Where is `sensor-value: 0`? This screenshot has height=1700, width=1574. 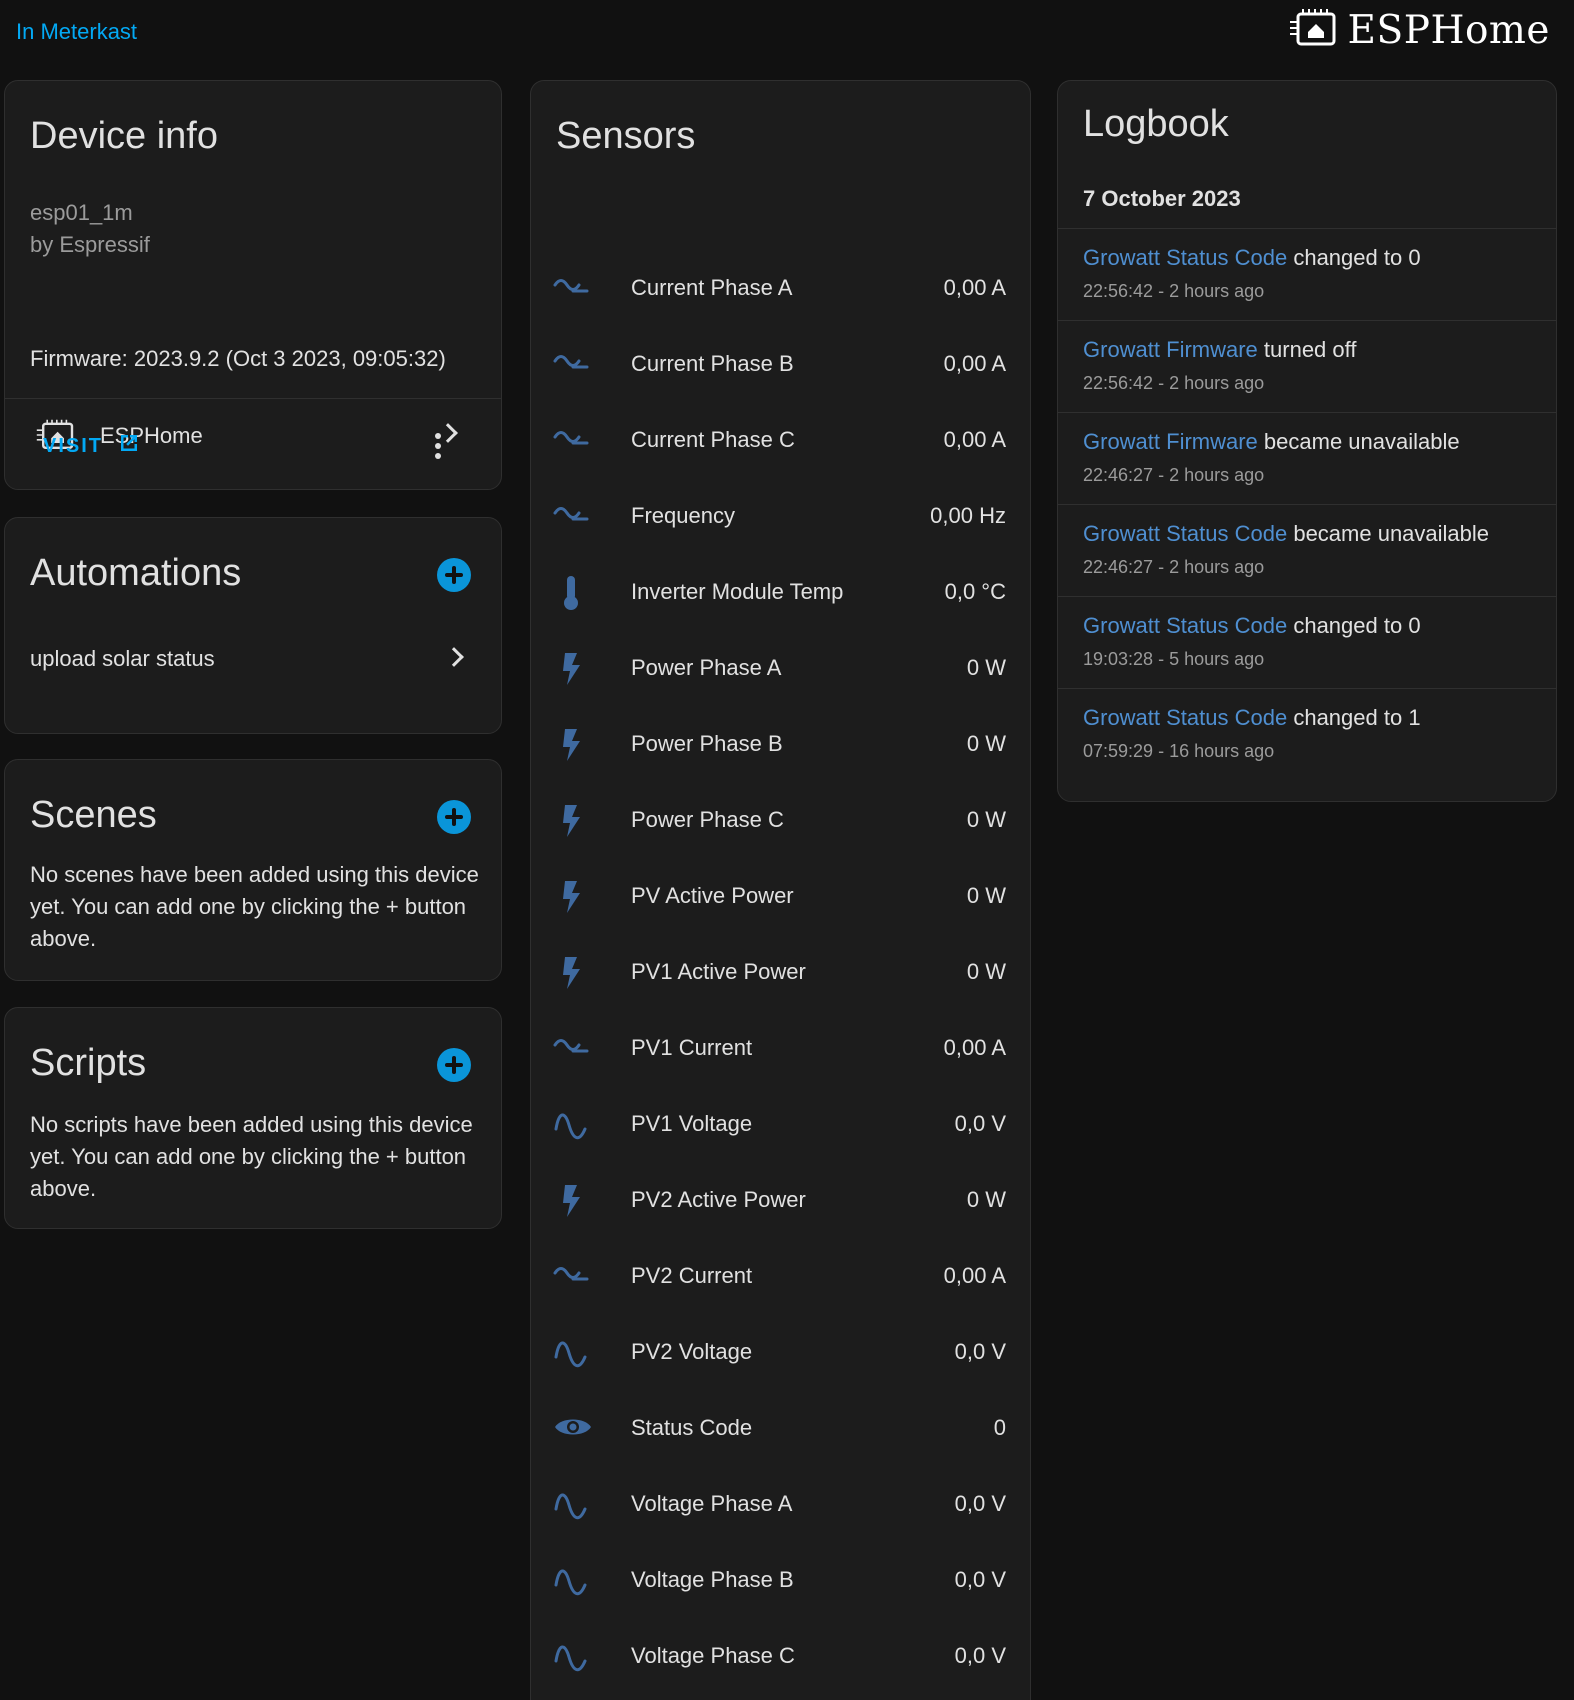
sensor-value: 0 is located at coordinates (999, 1427).